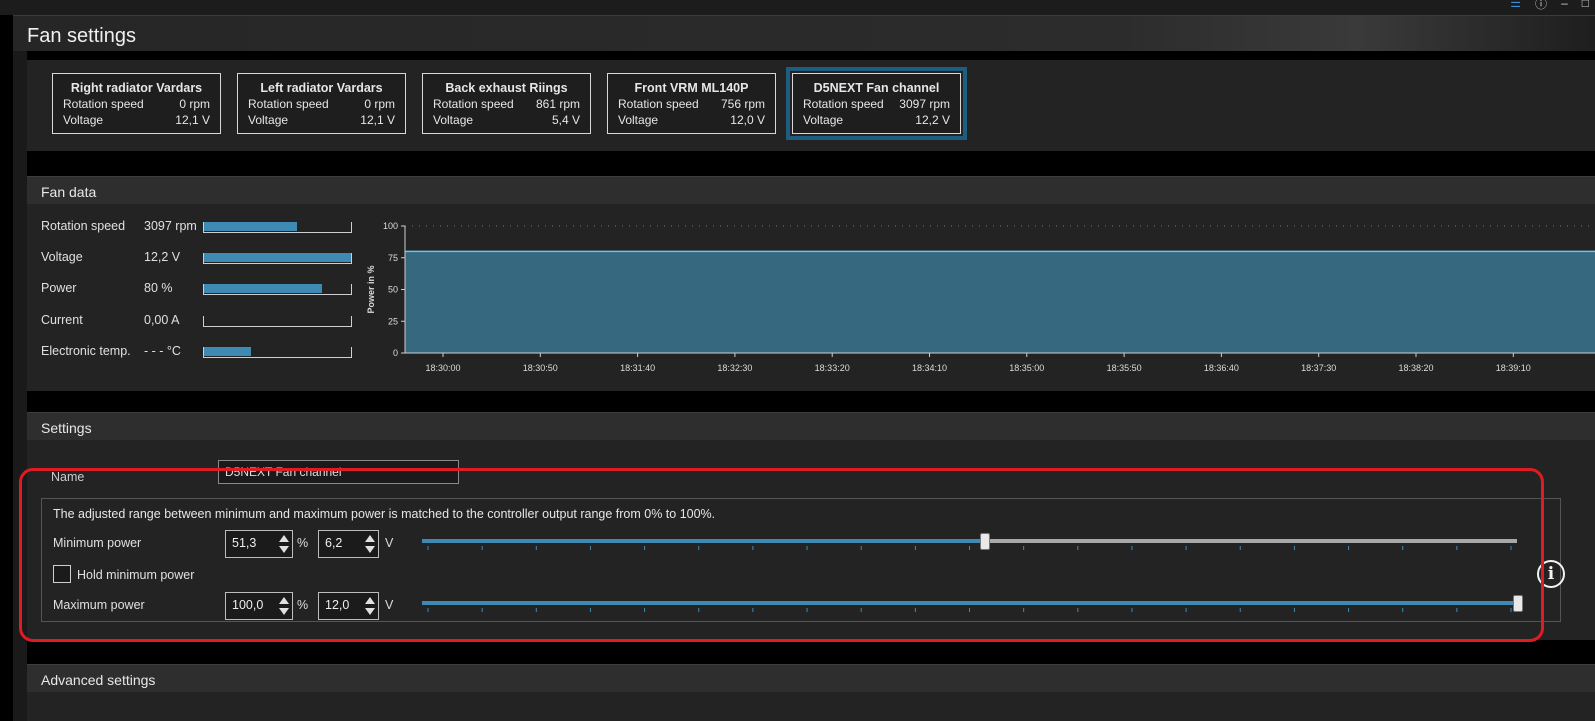  I want to click on fan-card-name: Back exhaust Riings, so click(506, 88).